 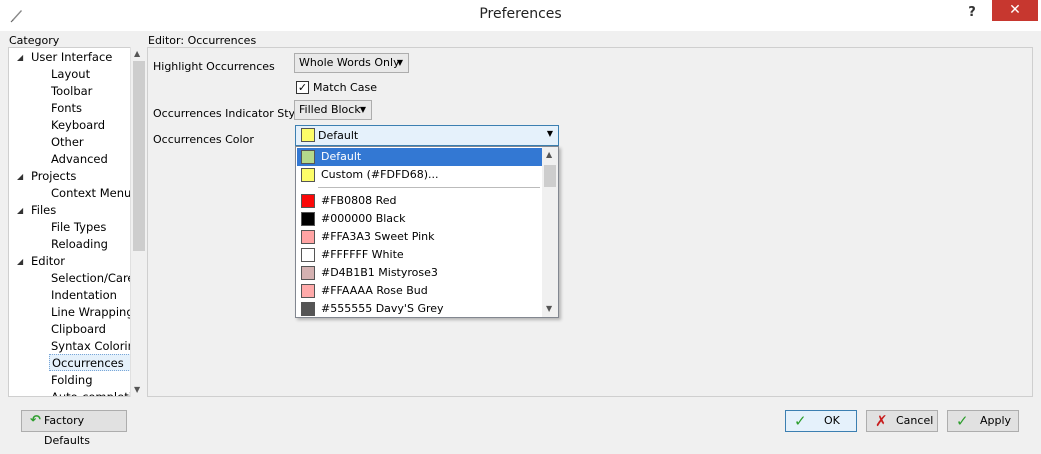 I want to click on tree-item-keyboard: Keyboard, so click(x=78, y=125).